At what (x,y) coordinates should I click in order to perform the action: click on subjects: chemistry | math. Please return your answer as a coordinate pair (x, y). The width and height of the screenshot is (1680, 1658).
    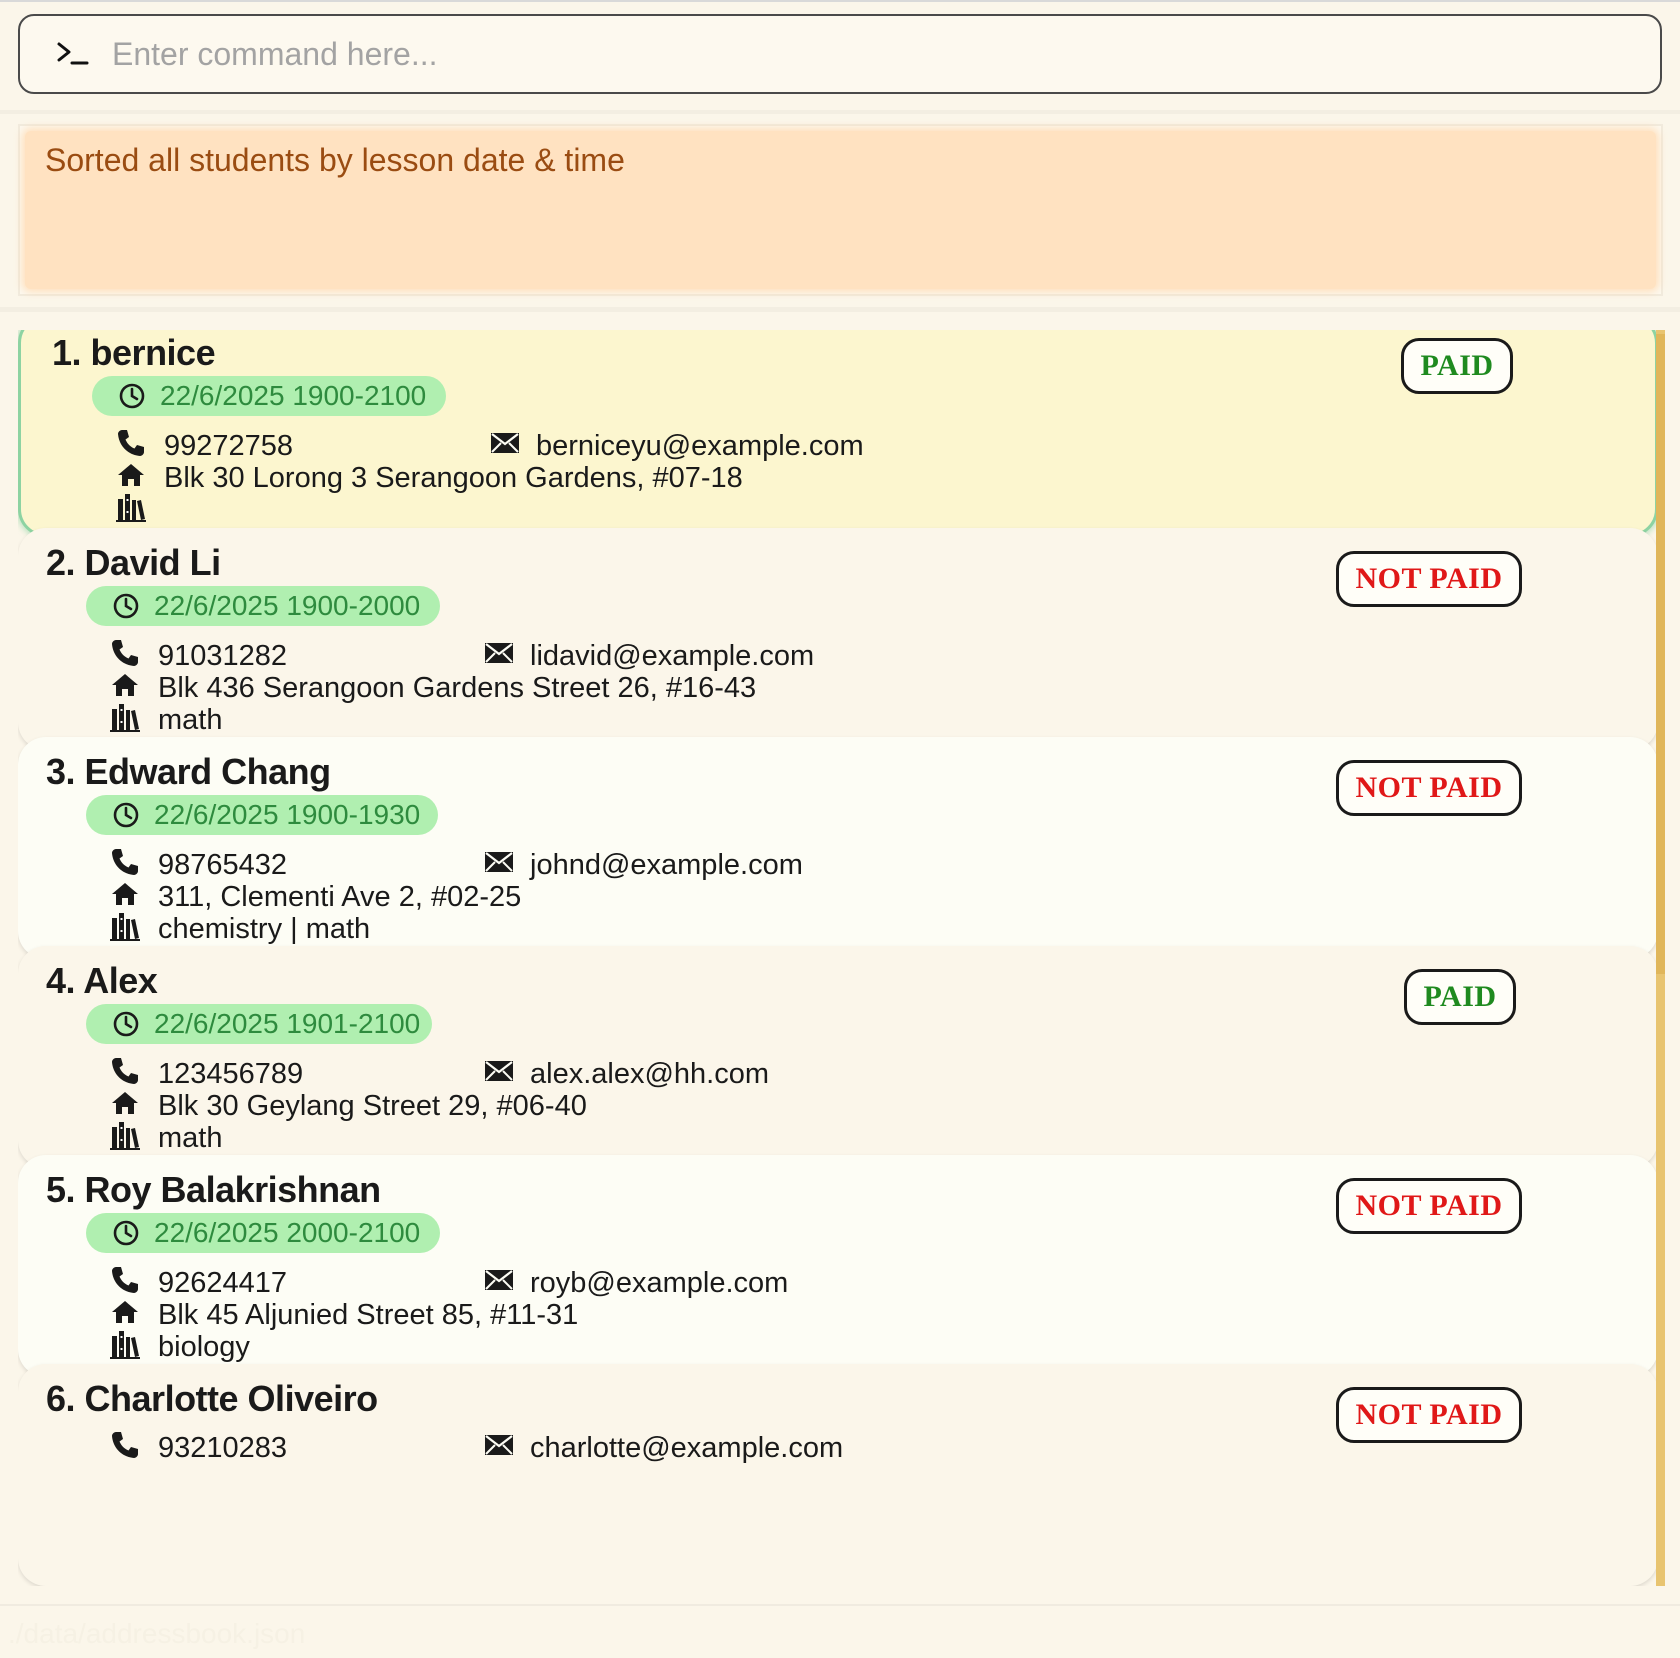
    Looking at the image, I should click on (264, 929).